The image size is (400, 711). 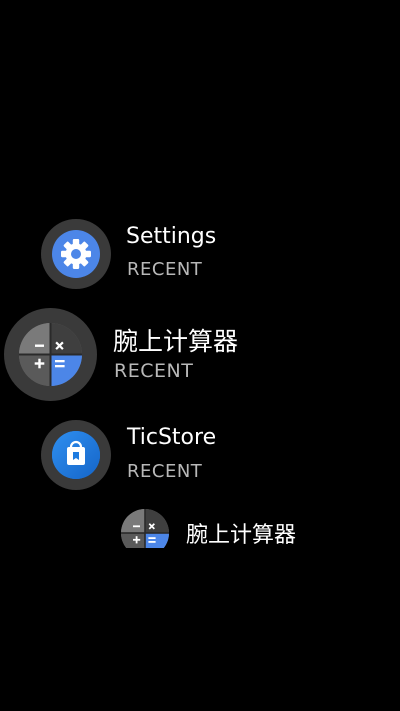 I want to click on shopping-bag-icon, so click(x=76, y=455).